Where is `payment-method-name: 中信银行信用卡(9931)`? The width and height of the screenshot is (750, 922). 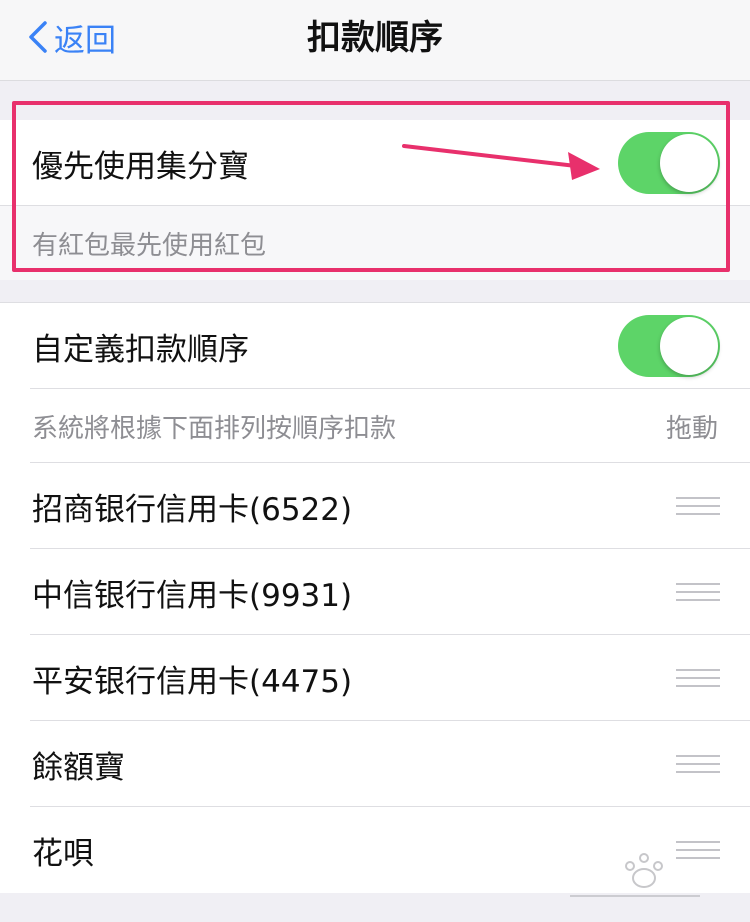
payment-method-name: 中信银行信用卡(9931) is located at coordinates (192, 595).